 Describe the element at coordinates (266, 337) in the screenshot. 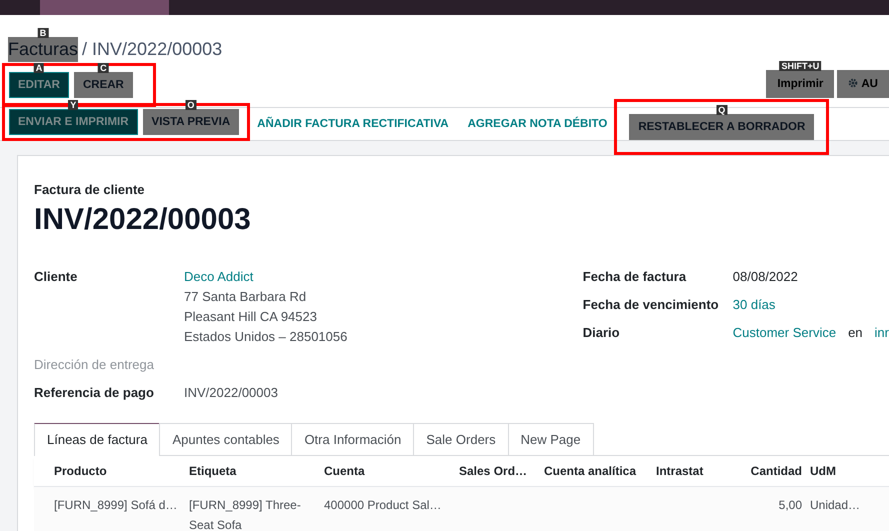

I see `field-value: Estados Unidos – 28501056` at that location.